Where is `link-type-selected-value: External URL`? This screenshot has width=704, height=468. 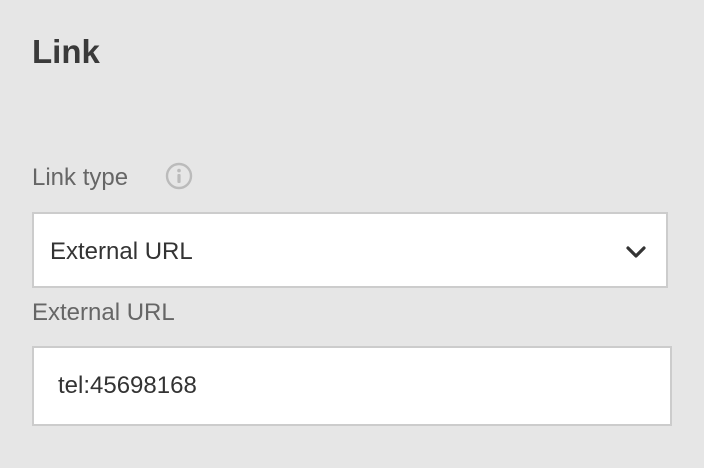 link-type-selected-value: External URL is located at coordinates (121, 251).